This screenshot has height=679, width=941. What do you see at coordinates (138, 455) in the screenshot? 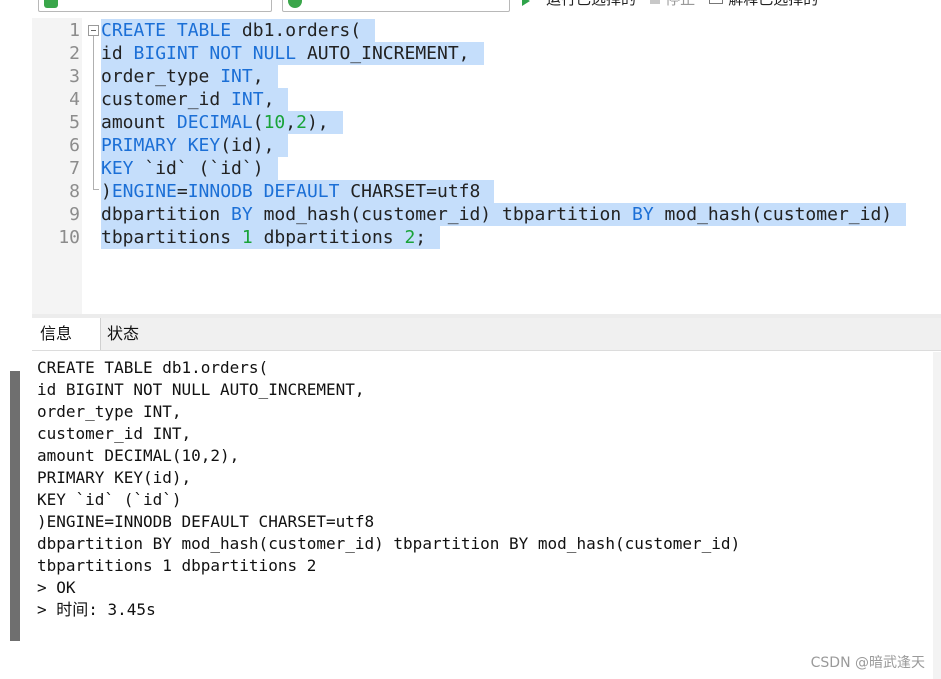
I see `output-line: amount DECIMAL(10,2),` at bounding box center [138, 455].